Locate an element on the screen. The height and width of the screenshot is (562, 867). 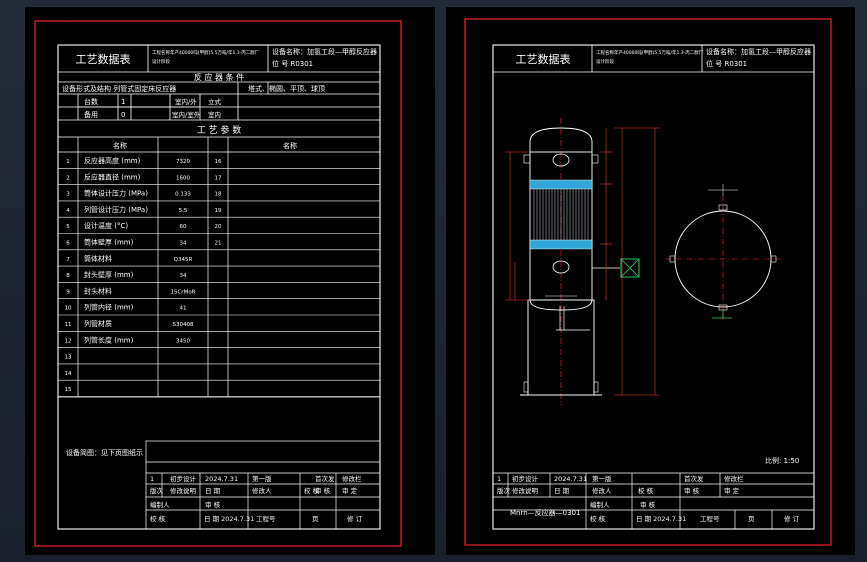
param-no: 6 is located at coordinates (68, 244).